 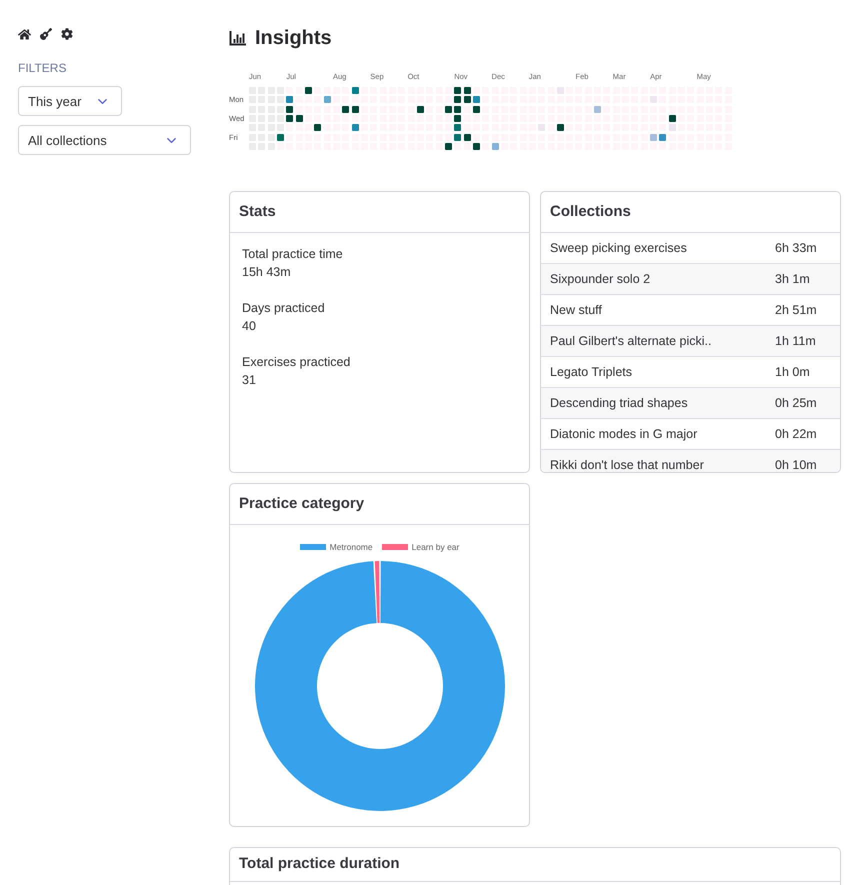 I want to click on card-title: Stats, so click(x=257, y=211).